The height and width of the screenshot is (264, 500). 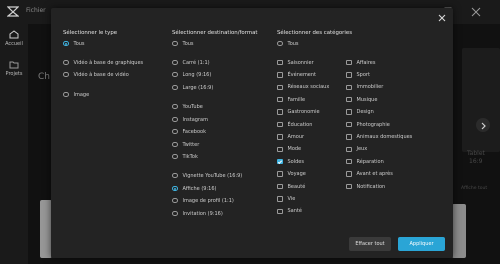 I want to click on carousel-next-button, so click(x=483, y=125).